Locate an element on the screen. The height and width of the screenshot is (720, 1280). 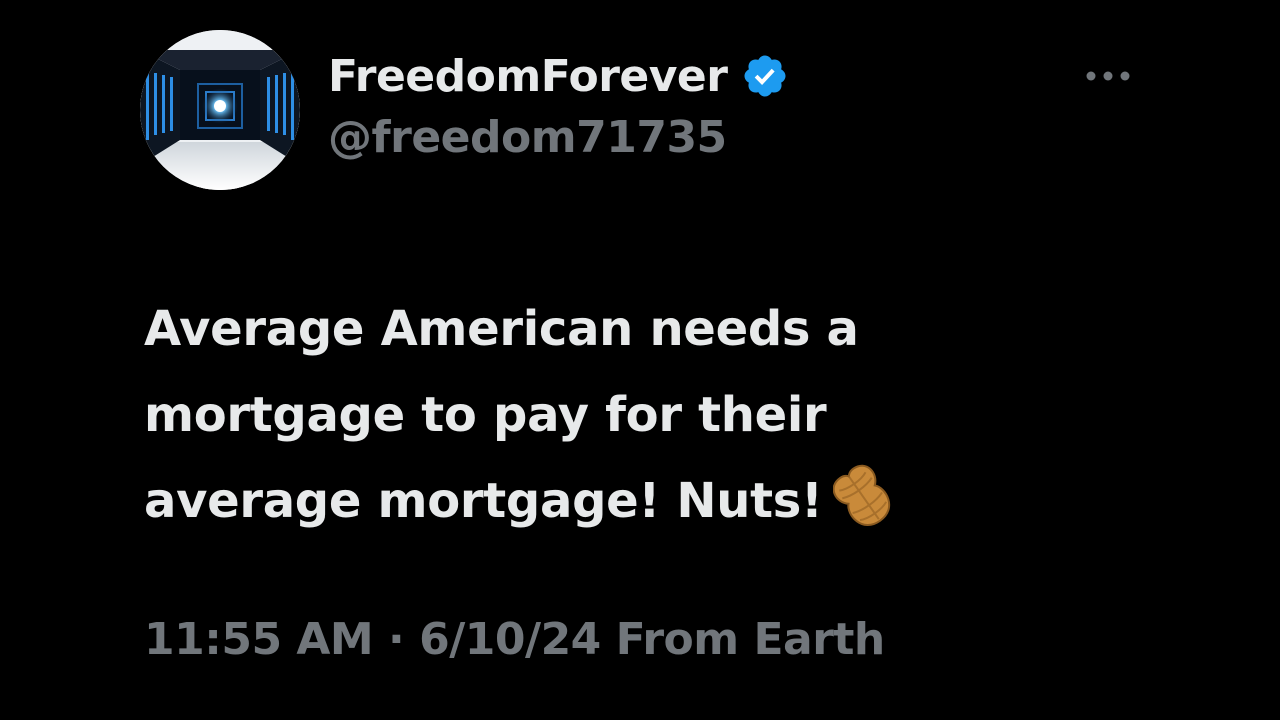
tweet-meta: 11:55 AM · 6/10/24 From Earth is located at coordinates (514, 639).